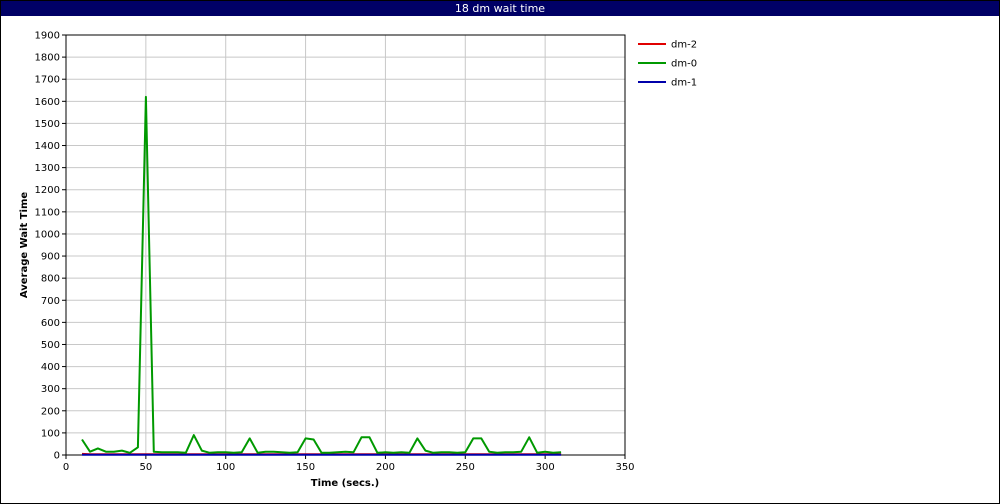  Describe the element at coordinates (50, 345) in the screenshot. I see `y-tick-label: 500` at that location.